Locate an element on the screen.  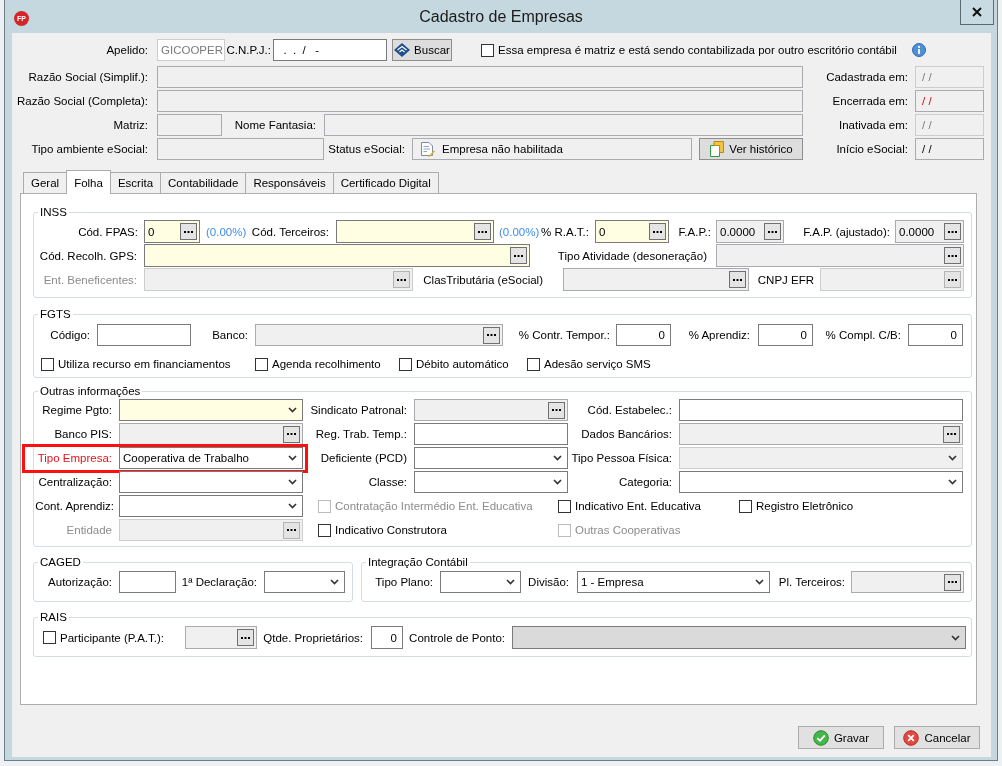
text-field: . . / - is located at coordinates (330, 50).